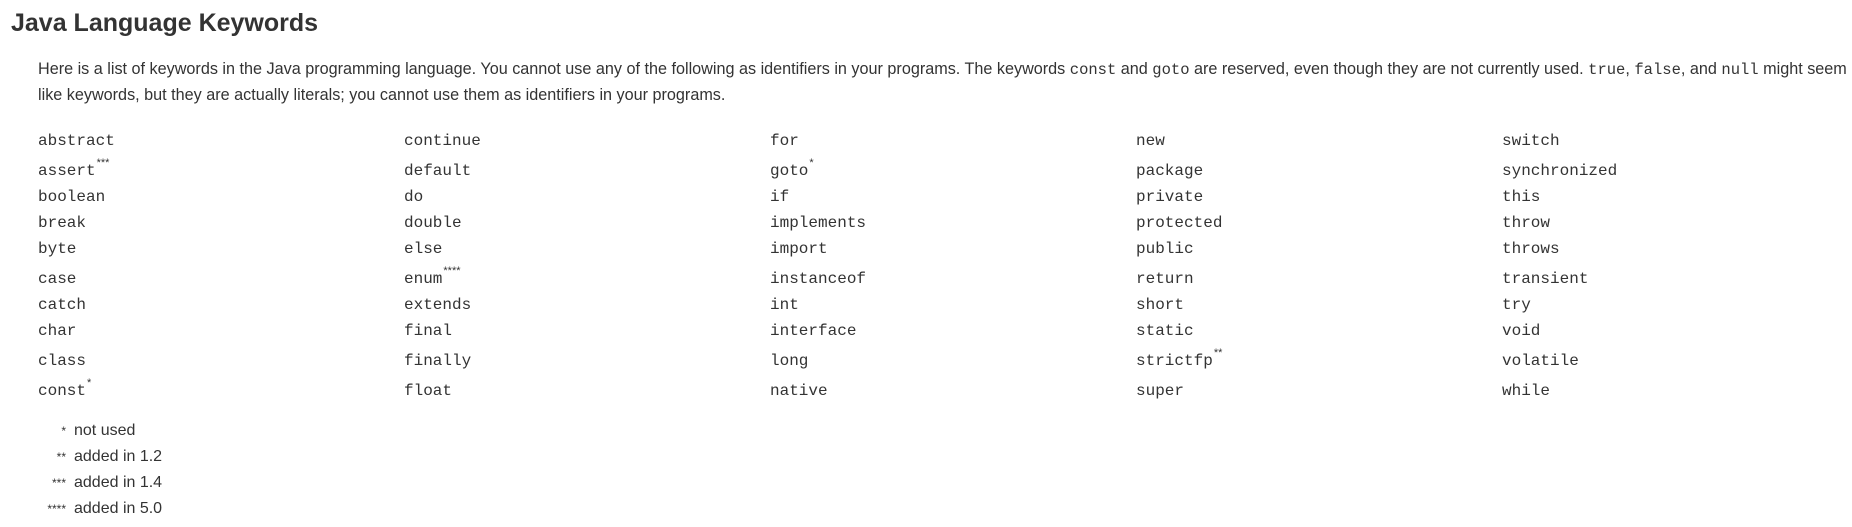 This screenshot has width=1852, height=527. I want to click on keyword: new, so click(1150, 141).